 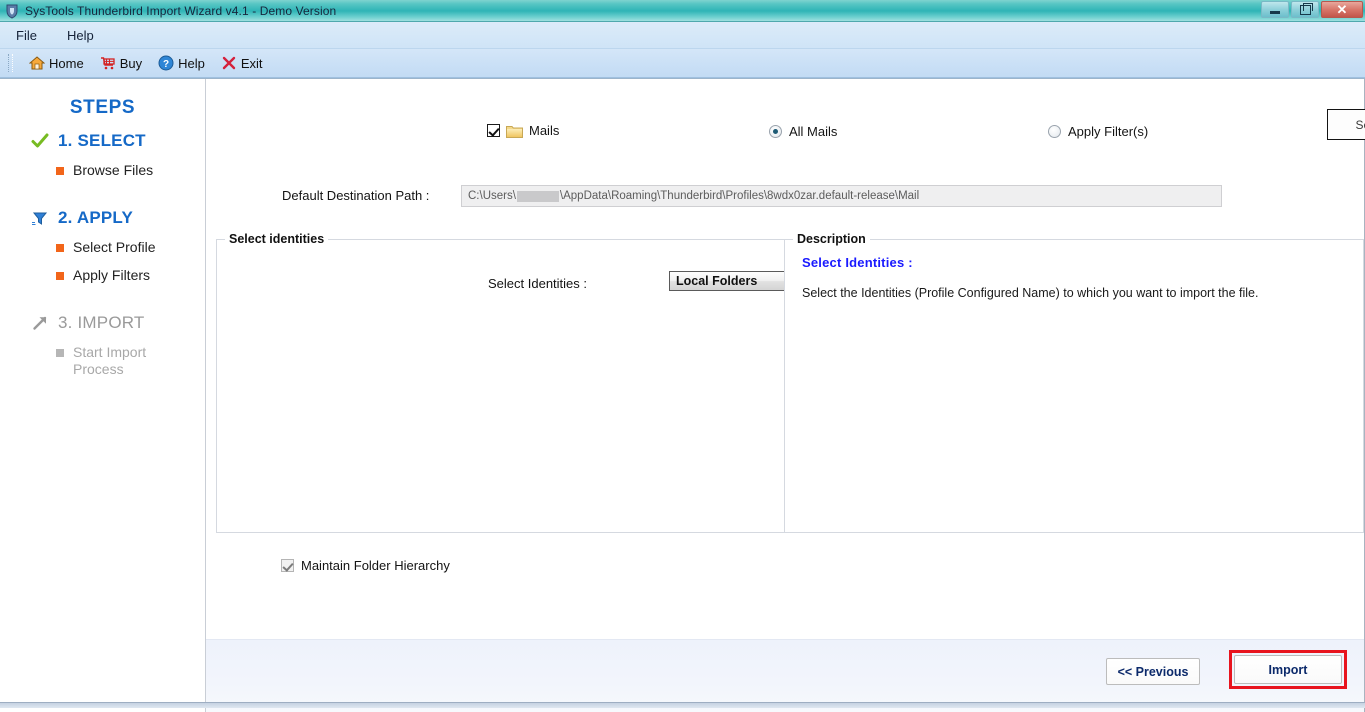 I want to click on description-title: Select Identities :, so click(x=857, y=262).